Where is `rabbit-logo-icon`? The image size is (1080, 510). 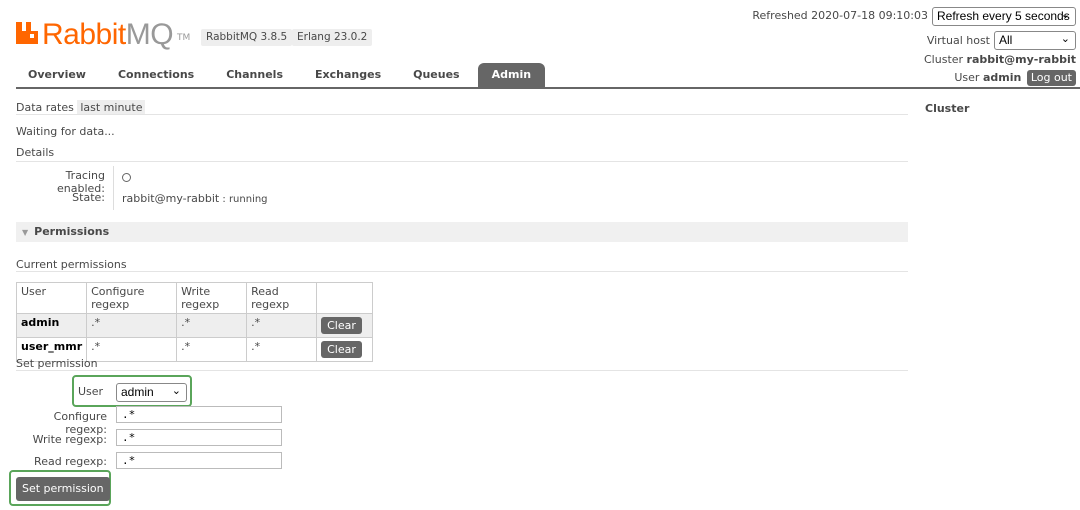 rabbit-logo-icon is located at coordinates (27, 33).